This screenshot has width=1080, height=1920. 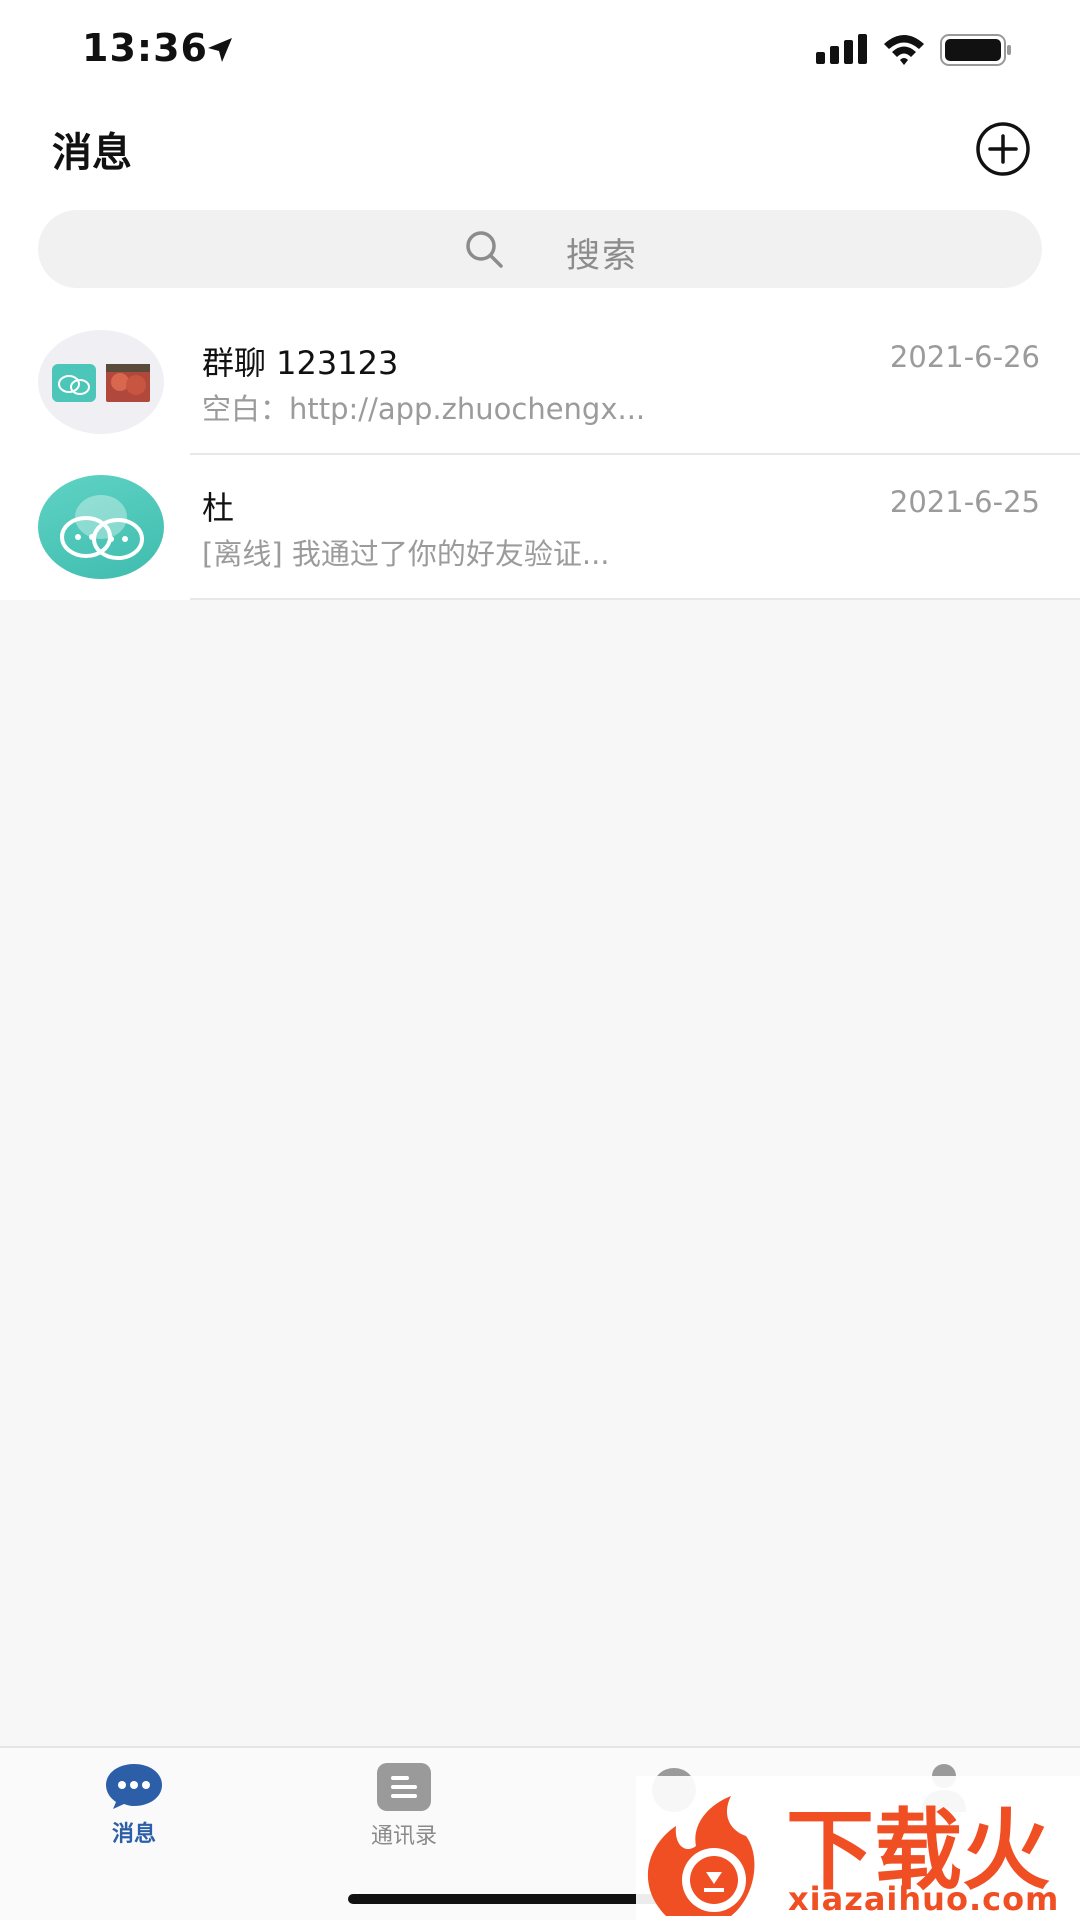 What do you see at coordinates (964, 502) in the screenshot?
I see `conversation-date: 2021-6-25` at bounding box center [964, 502].